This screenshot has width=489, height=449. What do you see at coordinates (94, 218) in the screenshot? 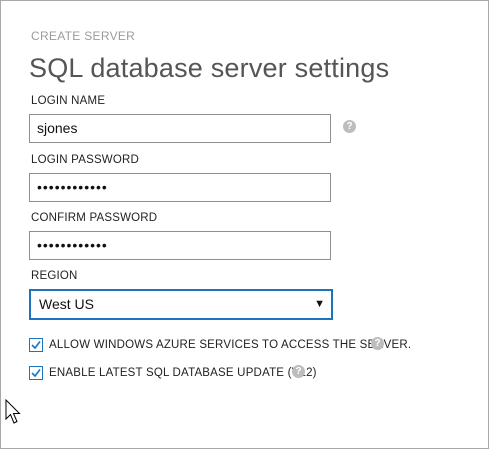
I see `confirm-password-label: CONFIRM PASSWORD` at bounding box center [94, 218].